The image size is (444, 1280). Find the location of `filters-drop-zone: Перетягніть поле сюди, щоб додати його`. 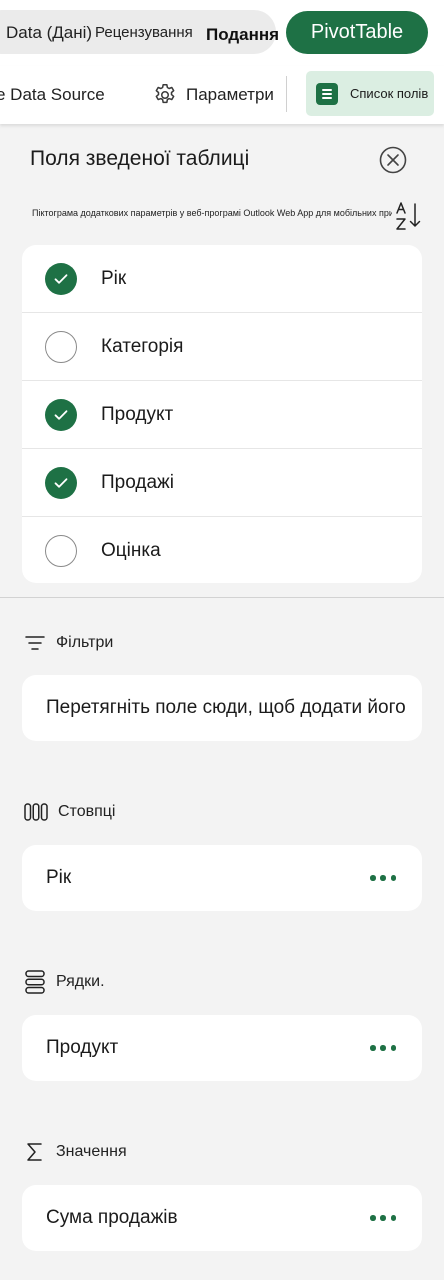

filters-drop-zone: Перетягніть поле сюди, щоб додати його is located at coordinates (222, 708).